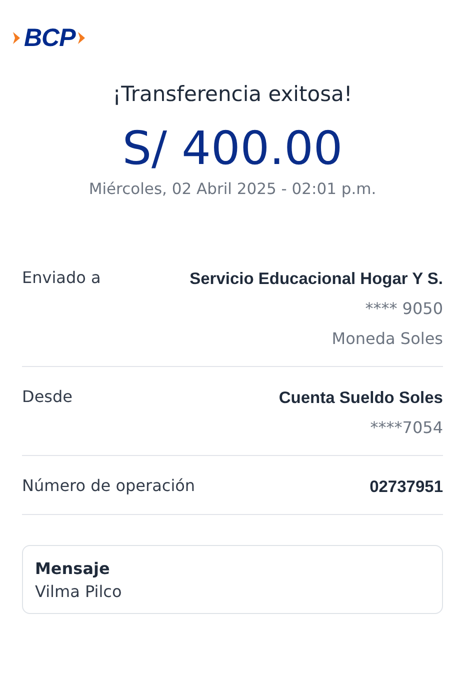 This screenshot has width=465, height=673. I want to click on date-time: Miércoles, 02 Abril 2025 - 02:01 p.m., so click(233, 189).